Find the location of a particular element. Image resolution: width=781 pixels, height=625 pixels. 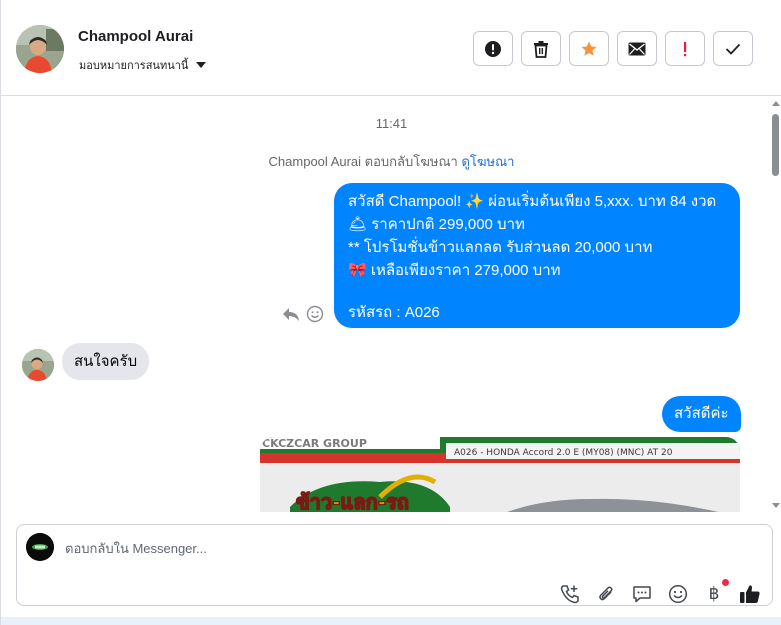

reply-icon is located at coordinates (291, 314).